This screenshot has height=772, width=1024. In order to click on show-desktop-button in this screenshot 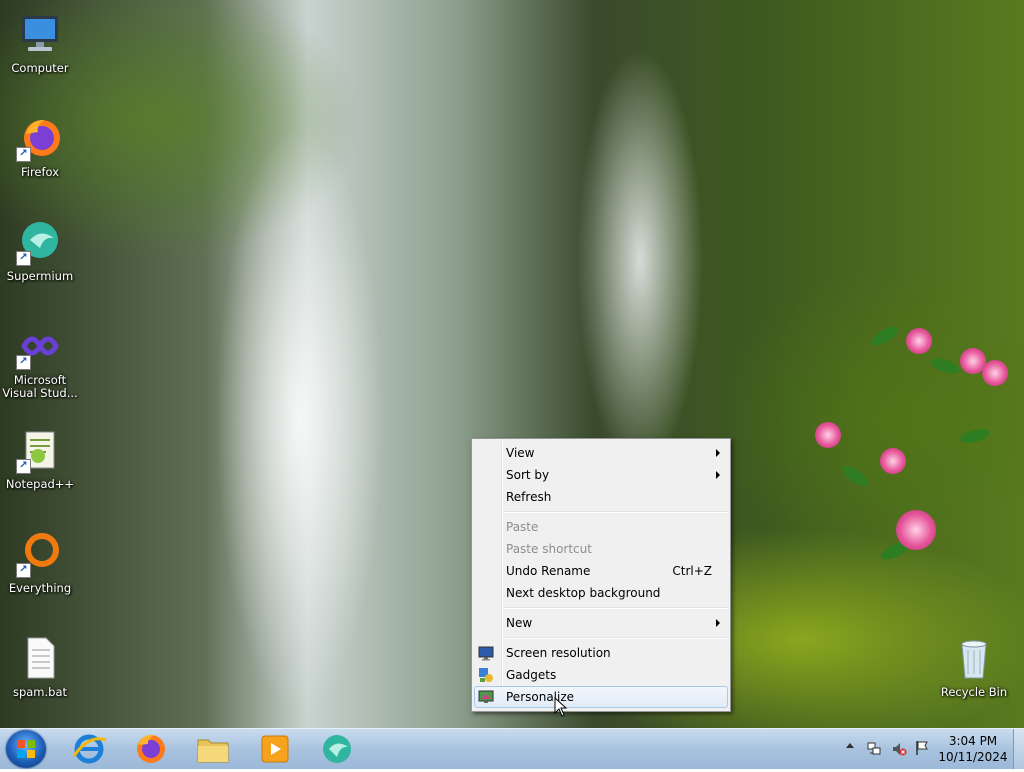, I will do `click(1018, 749)`.